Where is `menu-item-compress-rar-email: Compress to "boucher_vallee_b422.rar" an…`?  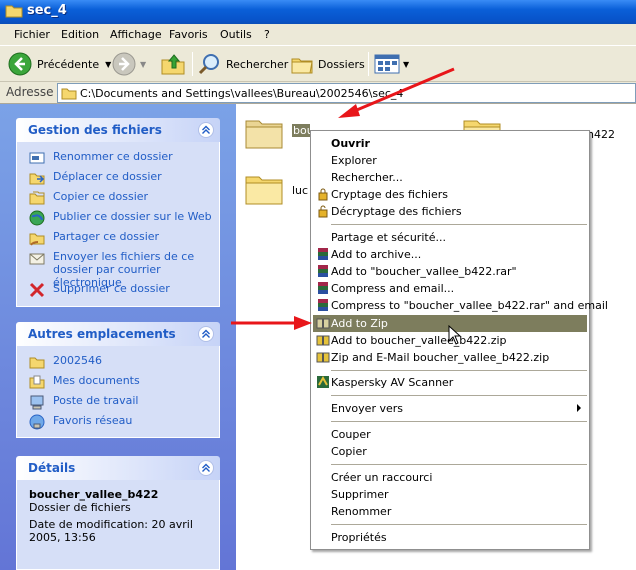
menu-item-compress-rar-email: Compress to "boucher_vallee_b422.rar" an… is located at coordinates (460, 305).